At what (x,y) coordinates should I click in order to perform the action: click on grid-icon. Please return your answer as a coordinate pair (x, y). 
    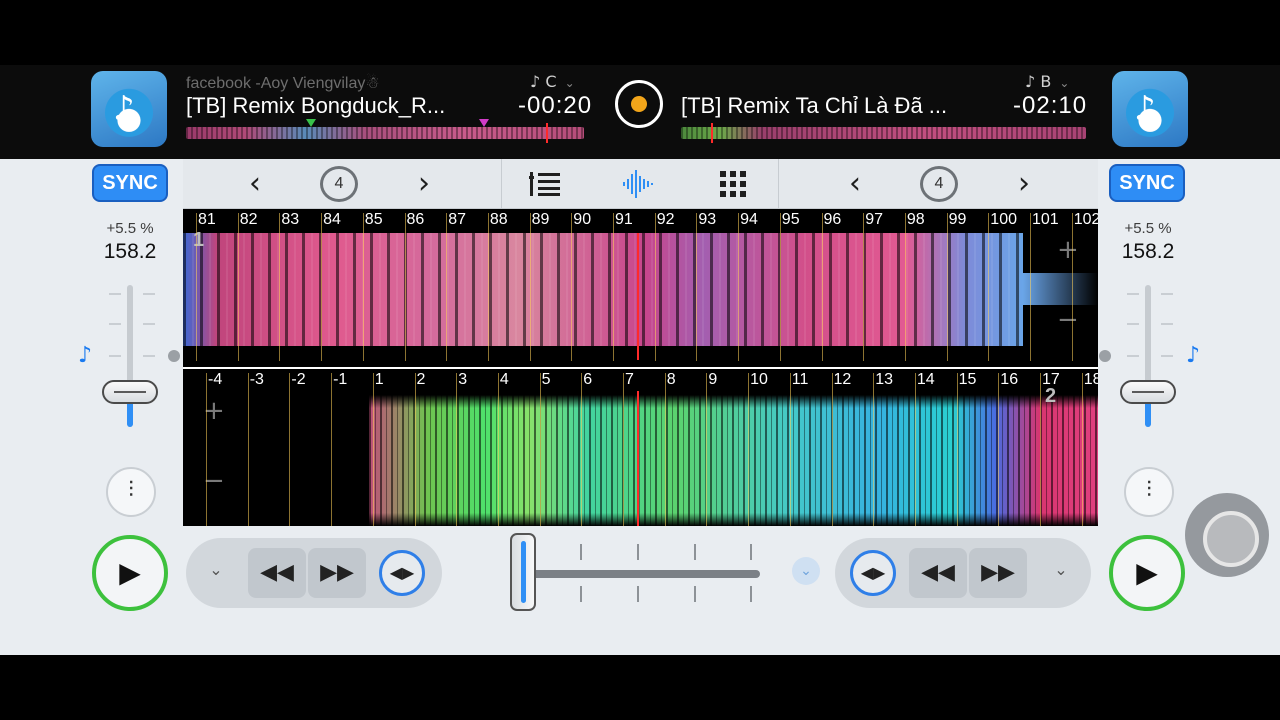
    Looking at the image, I should click on (733, 184).